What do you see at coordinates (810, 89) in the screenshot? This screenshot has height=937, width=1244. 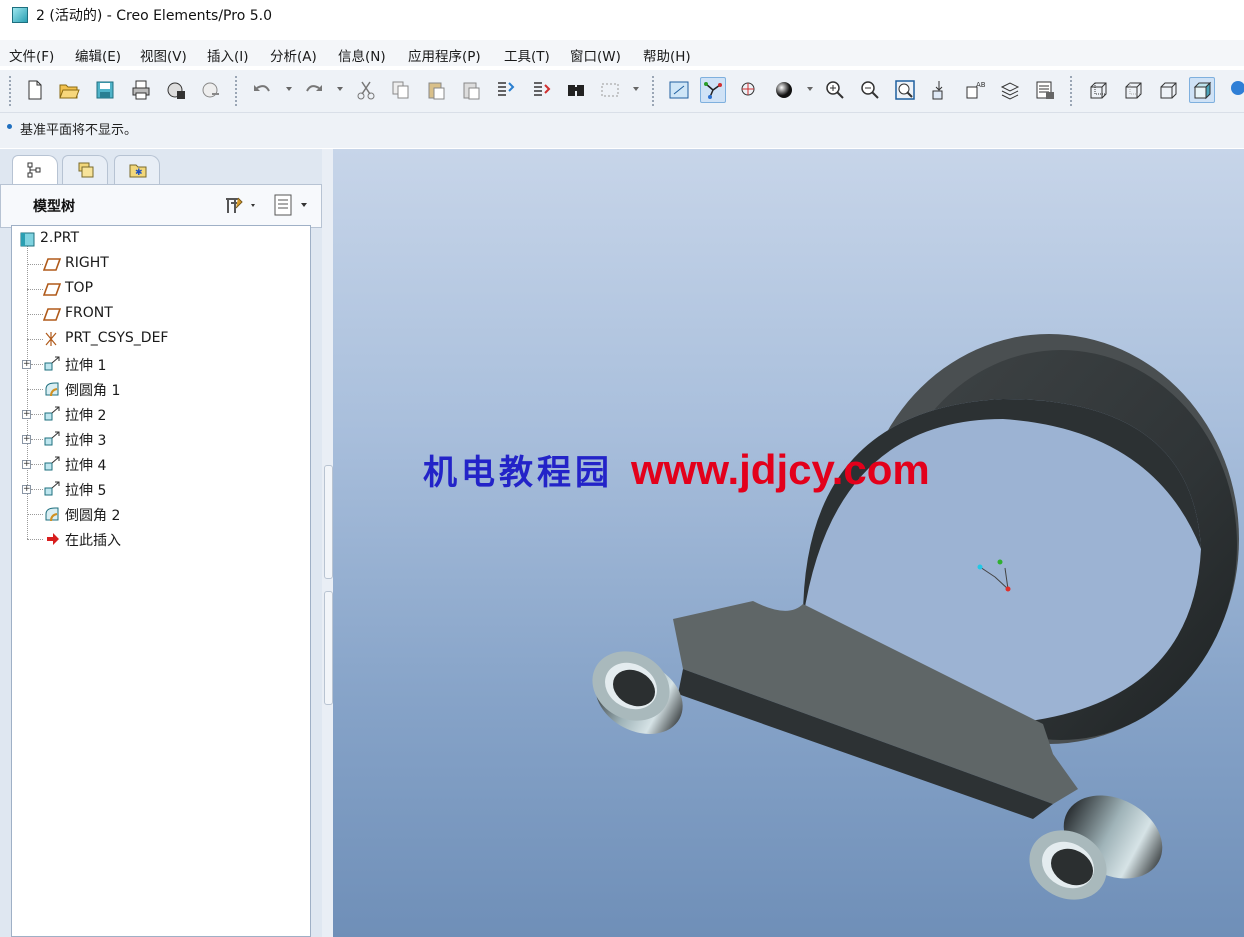 I see `shading-dropdown-icon` at bounding box center [810, 89].